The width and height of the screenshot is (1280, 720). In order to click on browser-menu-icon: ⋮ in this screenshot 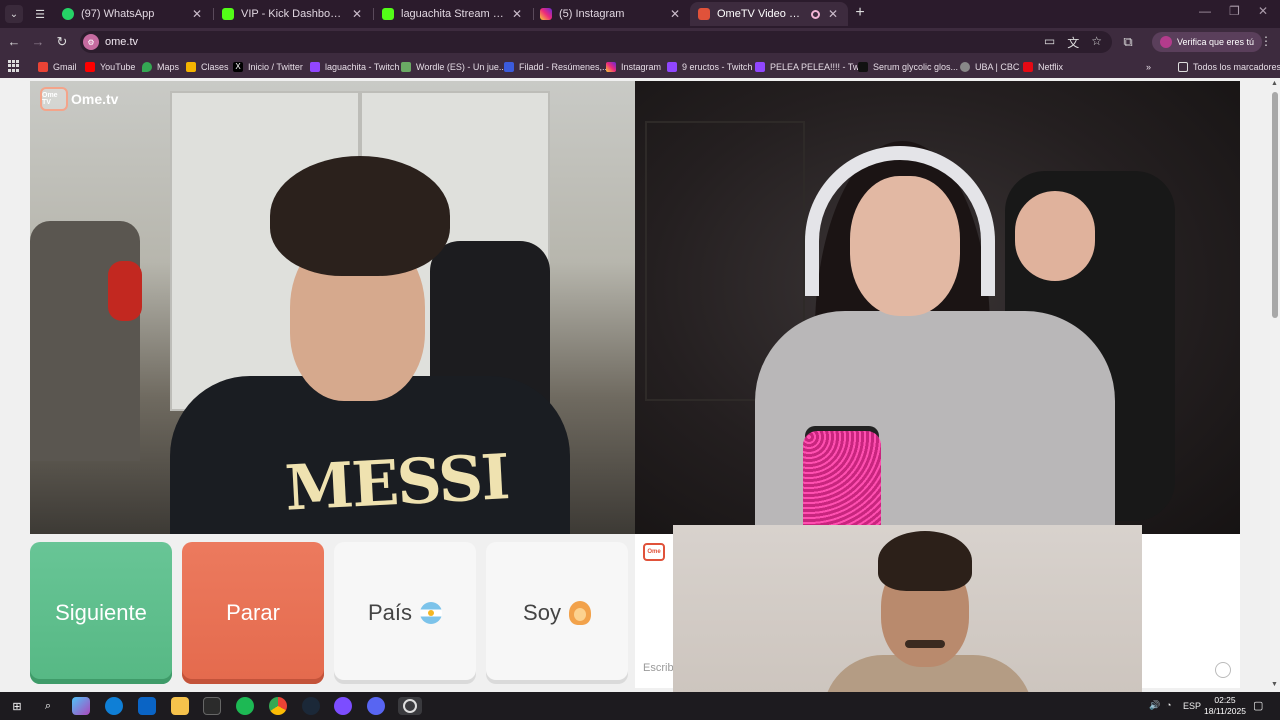, I will do `click(1266, 41)`.